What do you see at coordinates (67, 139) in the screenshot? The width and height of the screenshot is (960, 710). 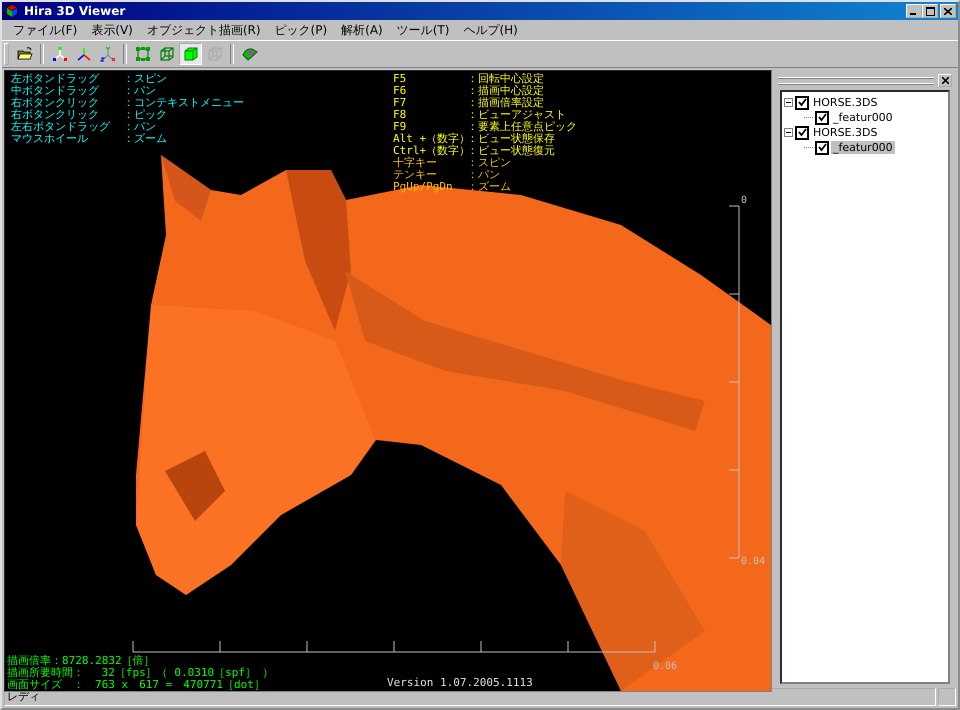 I see `shortcut-key: マウスホイール` at bounding box center [67, 139].